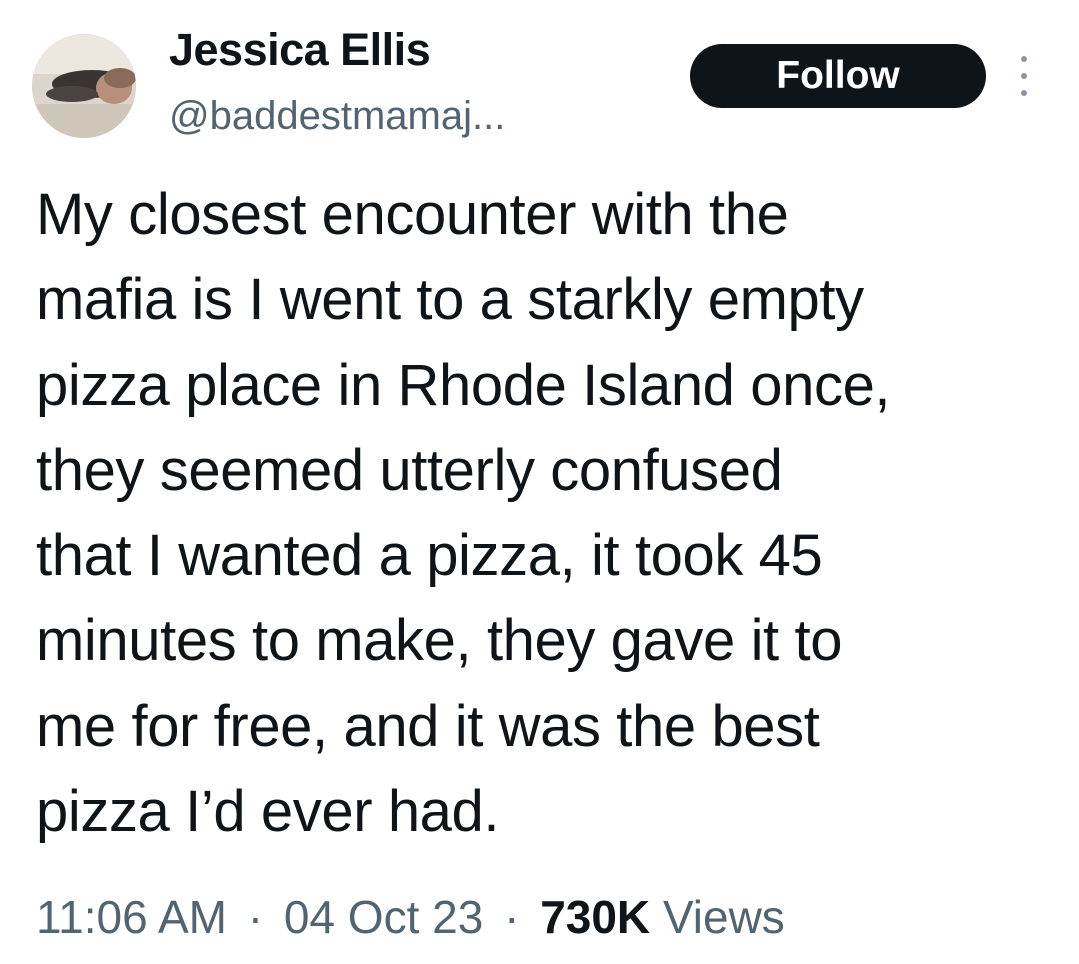 This screenshot has width=1079, height=964. What do you see at coordinates (595, 917) in the screenshot?
I see `views-count: 730K` at bounding box center [595, 917].